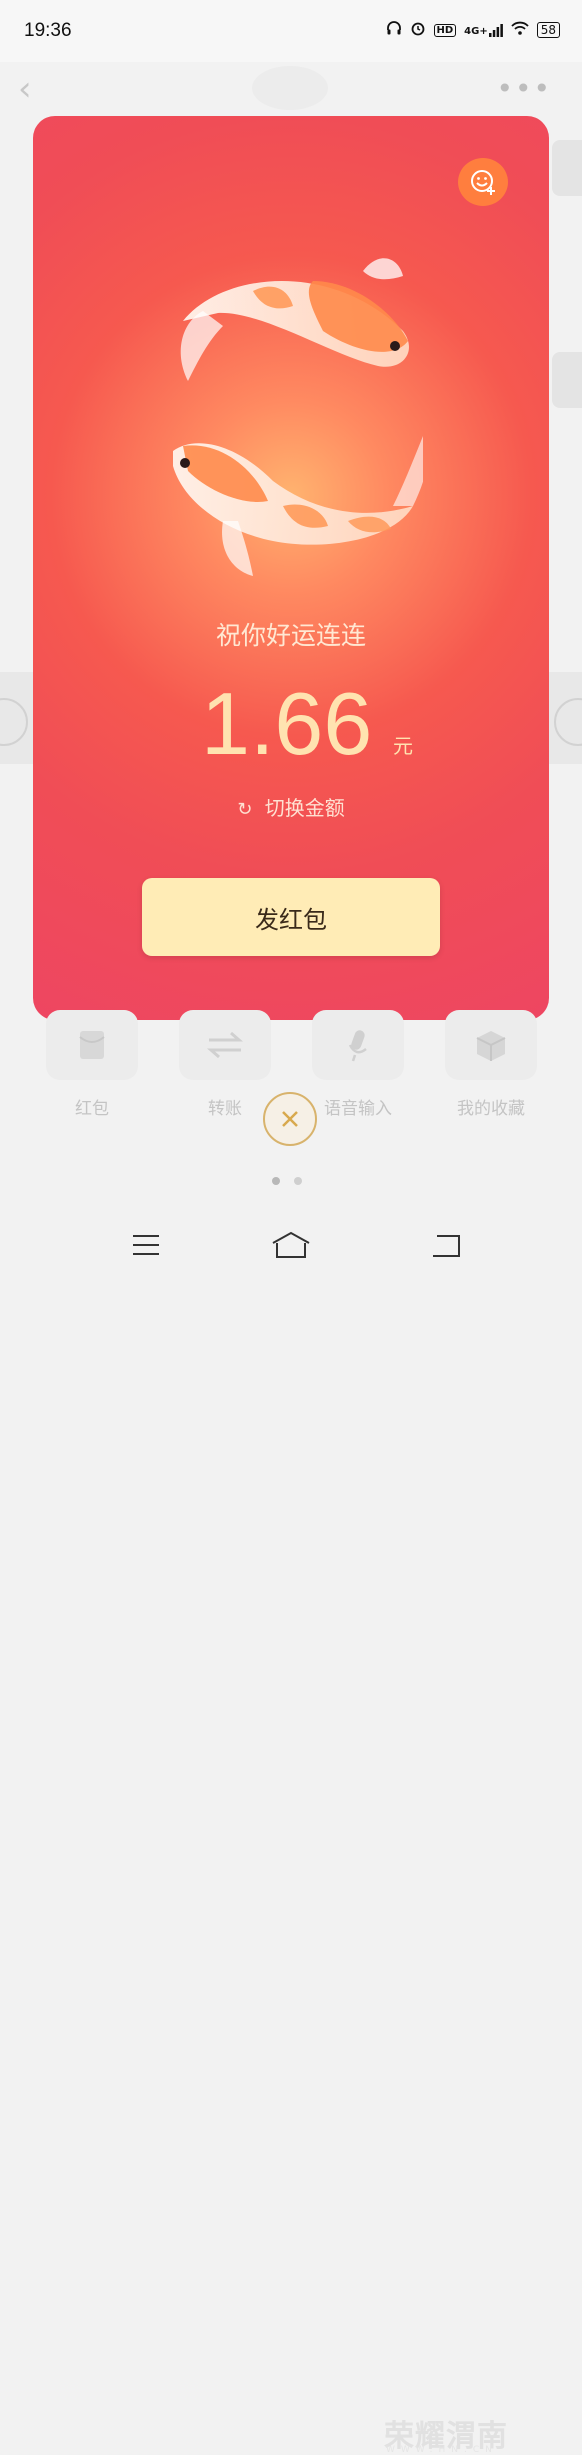  What do you see at coordinates (358, 1109) in the screenshot?
I see `tray-label: 语音输入` at bounding box center [358, 1109].